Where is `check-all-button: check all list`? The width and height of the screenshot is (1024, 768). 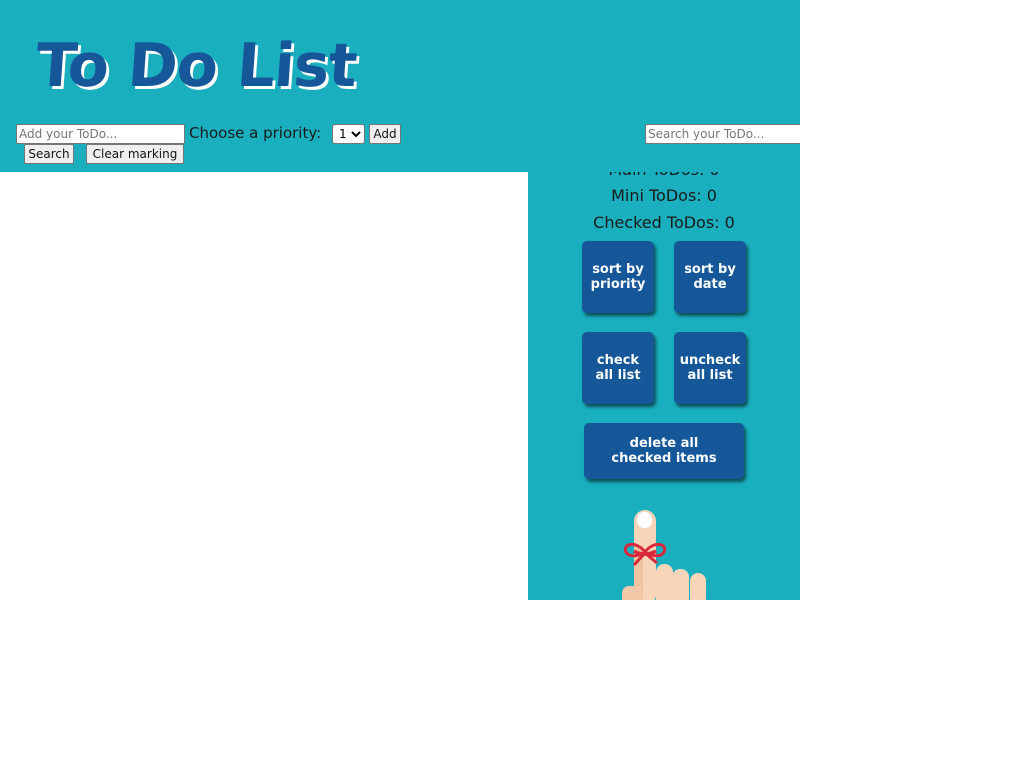
check-all-button: check all list is located at coordinates (618, 368).